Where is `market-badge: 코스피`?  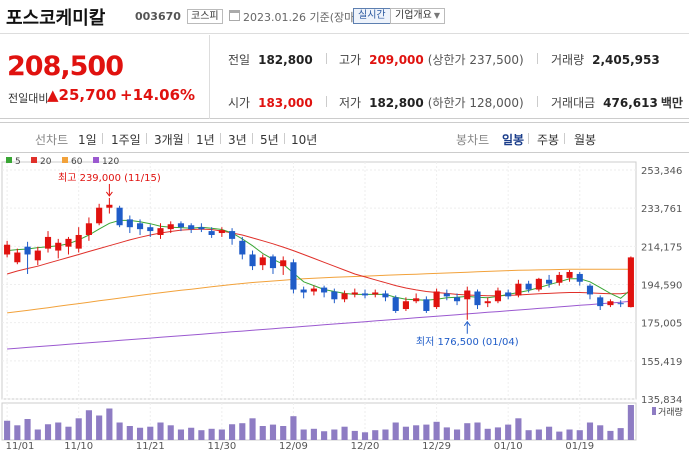
market-badge: 코스피 is located at coordinates (205, 16).